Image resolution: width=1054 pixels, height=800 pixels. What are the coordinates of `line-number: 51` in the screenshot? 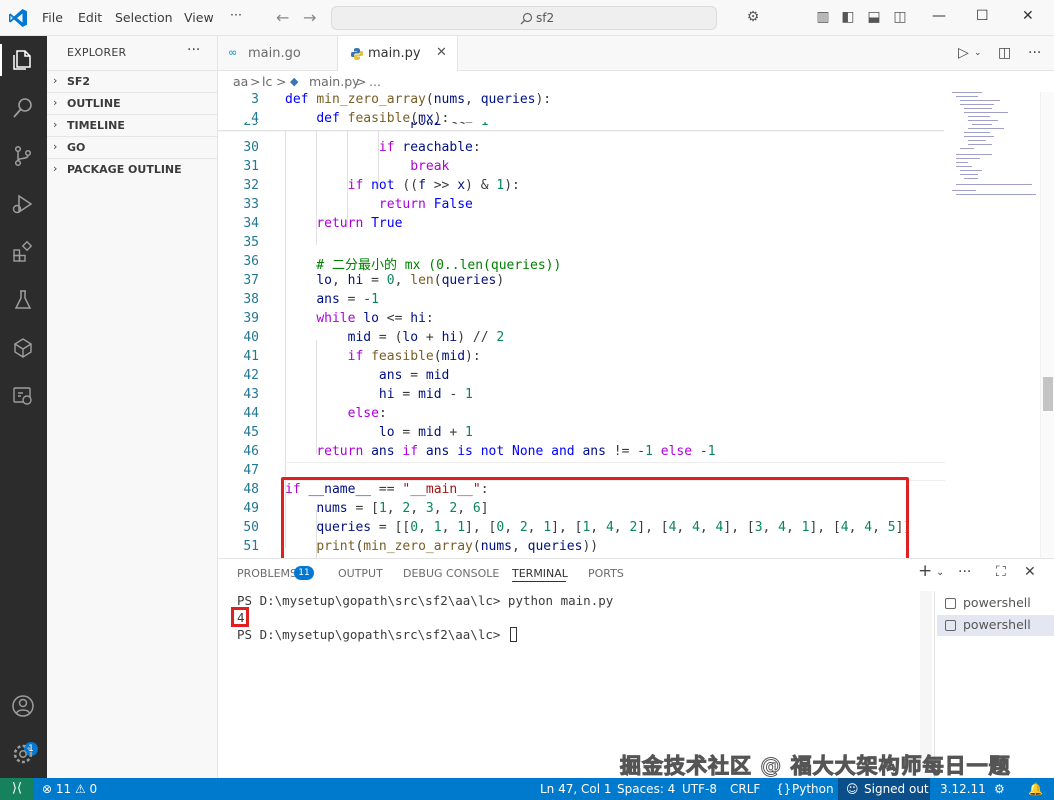 It's located at (251, 546).